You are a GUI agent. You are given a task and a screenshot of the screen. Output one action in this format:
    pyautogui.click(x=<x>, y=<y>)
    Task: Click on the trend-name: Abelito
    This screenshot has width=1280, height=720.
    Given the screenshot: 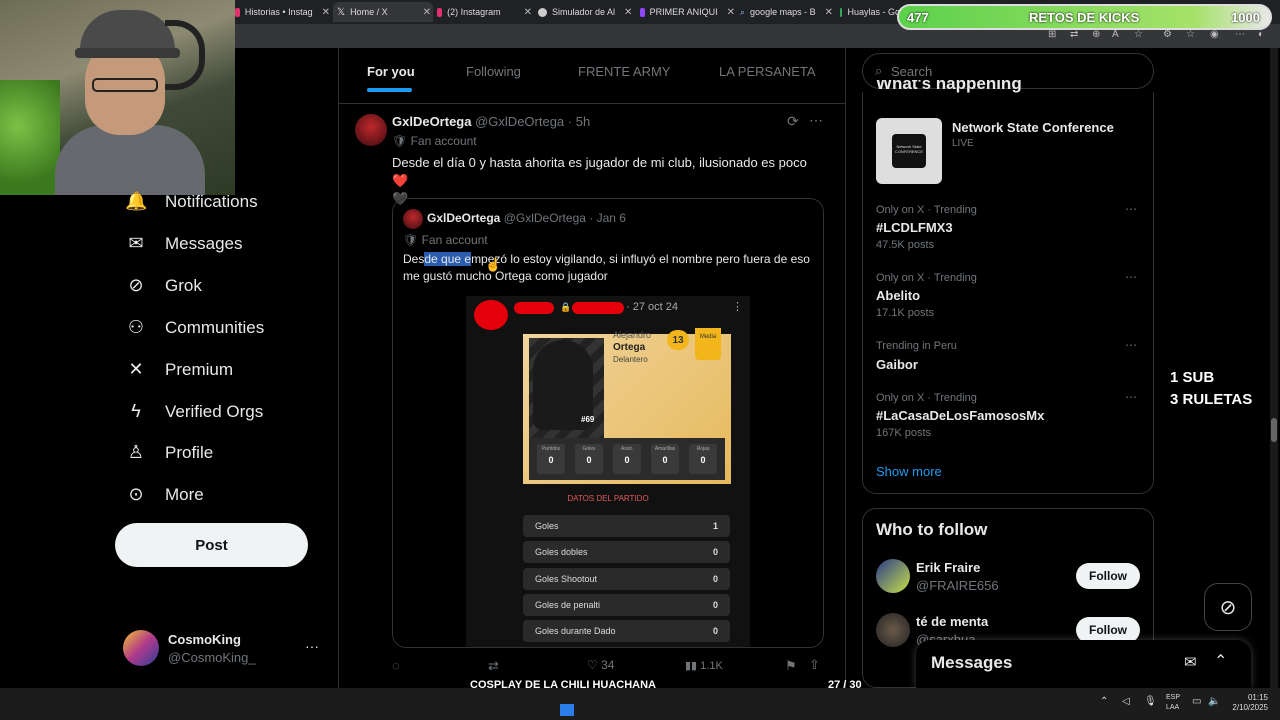 What is the action you would take?
    pyautogui.click(x=898, y=295)
    